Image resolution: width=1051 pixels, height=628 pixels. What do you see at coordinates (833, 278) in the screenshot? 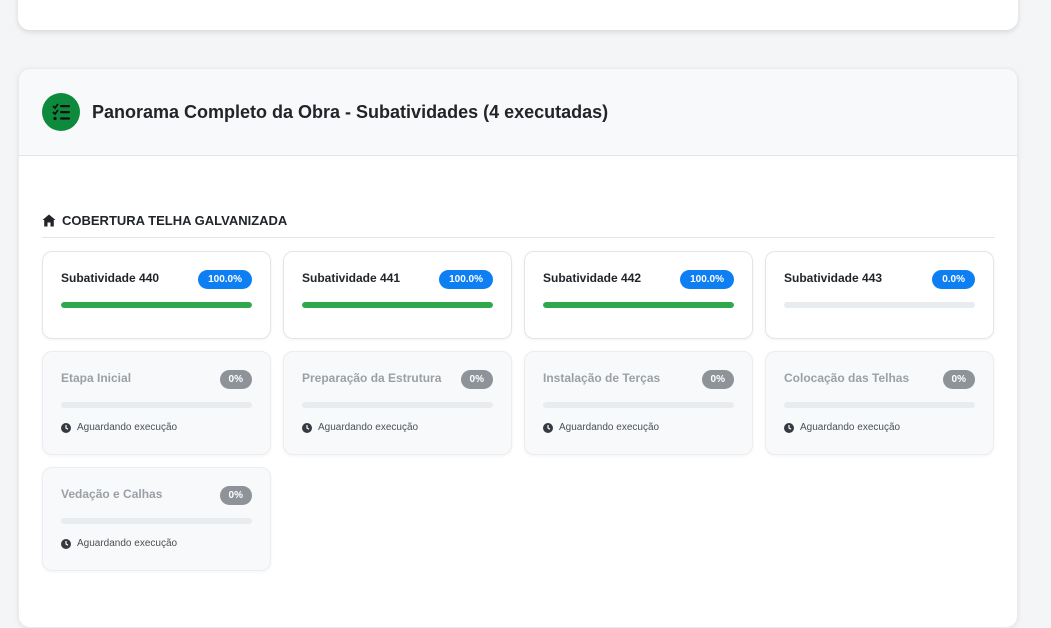
I see `subactivity-name: Subatividade 443` at bounding box center [833, 278].